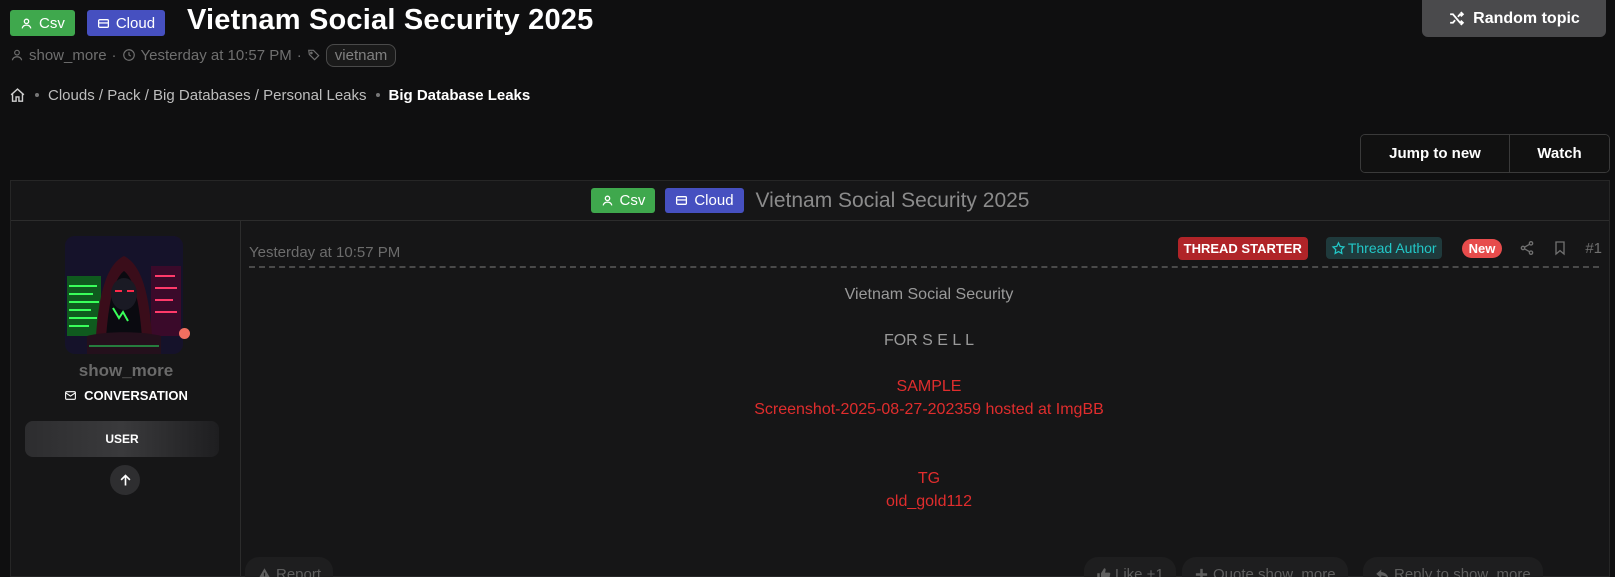 The height and width of the screenshot is (577, 1615). What do you see at coordinates (1526, 18) in the screenshot?
I see `random-topic-label: Random topic` at bounding box center [1526, 18].